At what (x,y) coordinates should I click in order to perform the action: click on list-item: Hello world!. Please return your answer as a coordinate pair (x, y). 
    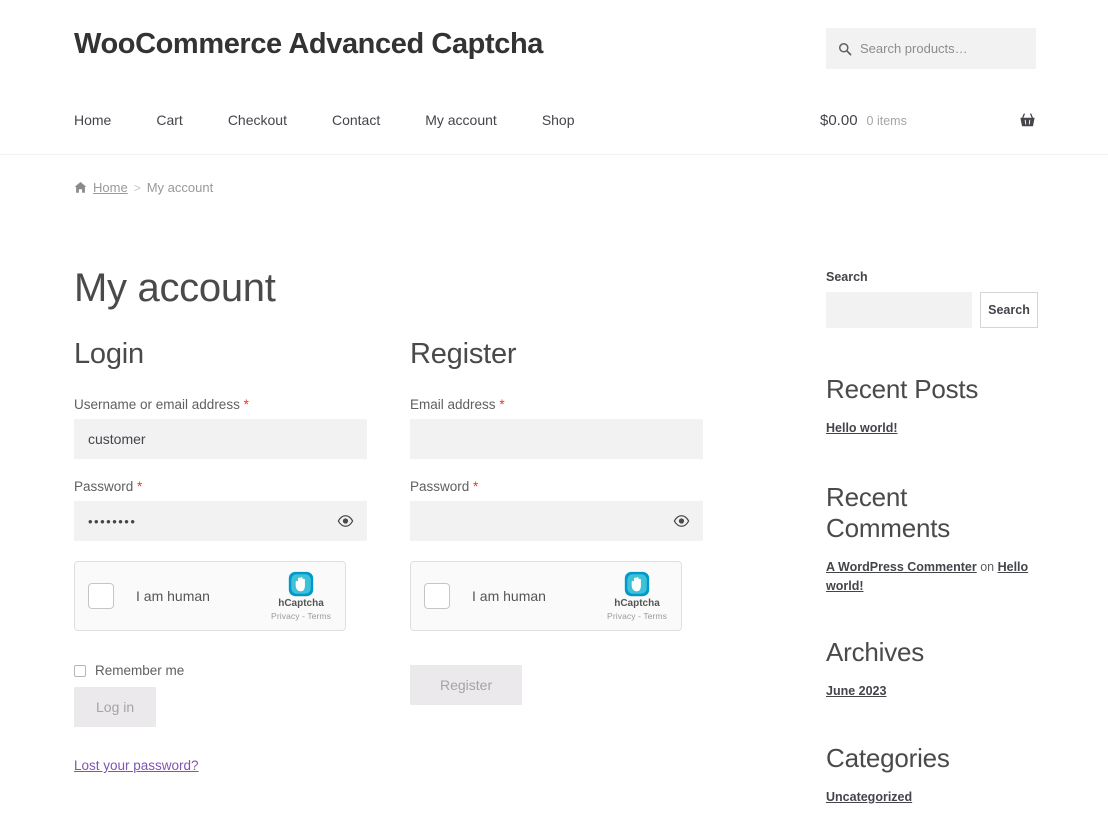
    Looking at the image, I should click on (932, 428).